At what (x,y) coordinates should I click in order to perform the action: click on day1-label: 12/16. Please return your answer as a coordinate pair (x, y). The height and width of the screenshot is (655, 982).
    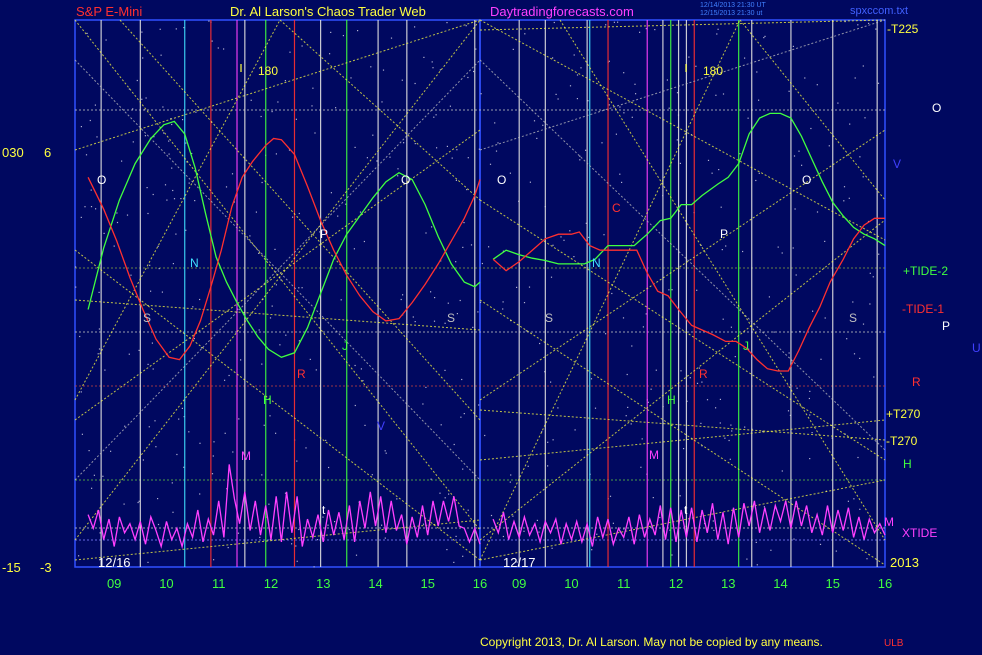
    Looking at the image, I should click on (114, 562).